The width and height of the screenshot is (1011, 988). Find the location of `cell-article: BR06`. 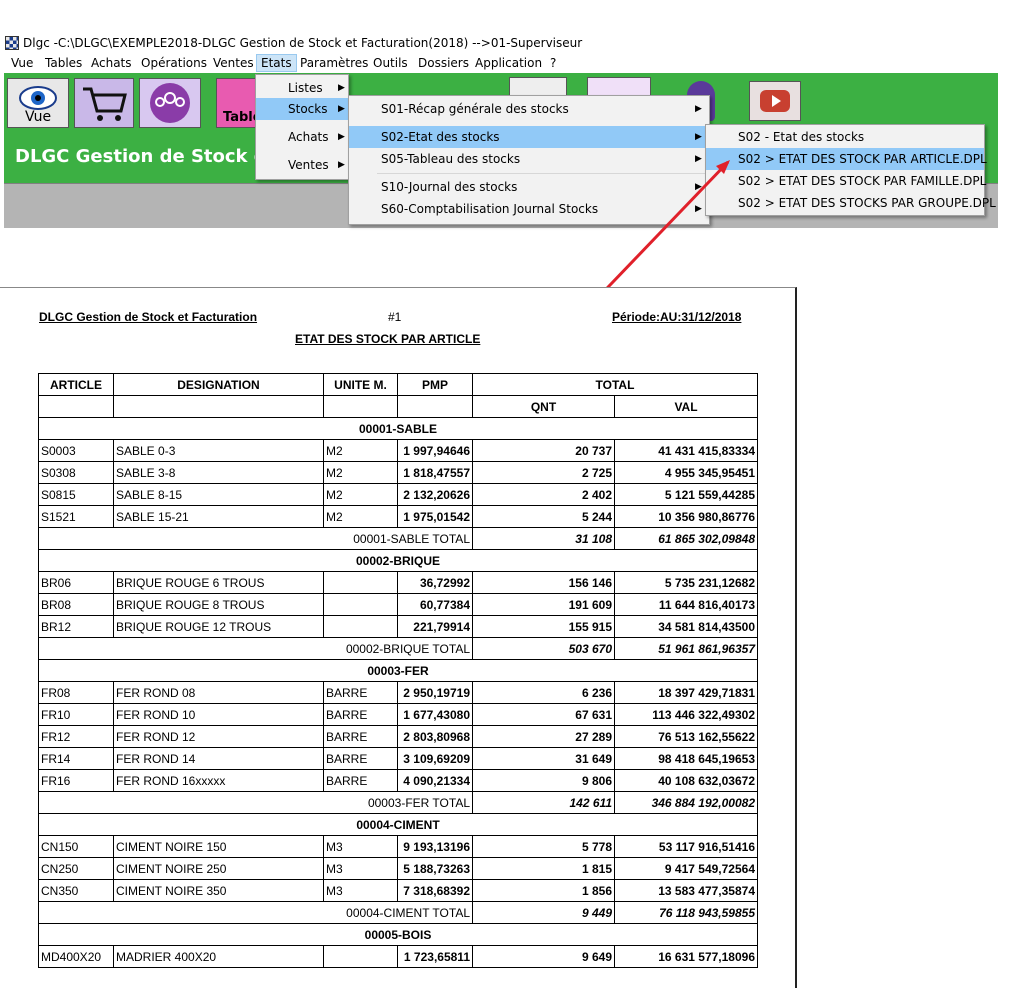

cell-article: BR06 is located at coordinates (76, 582).